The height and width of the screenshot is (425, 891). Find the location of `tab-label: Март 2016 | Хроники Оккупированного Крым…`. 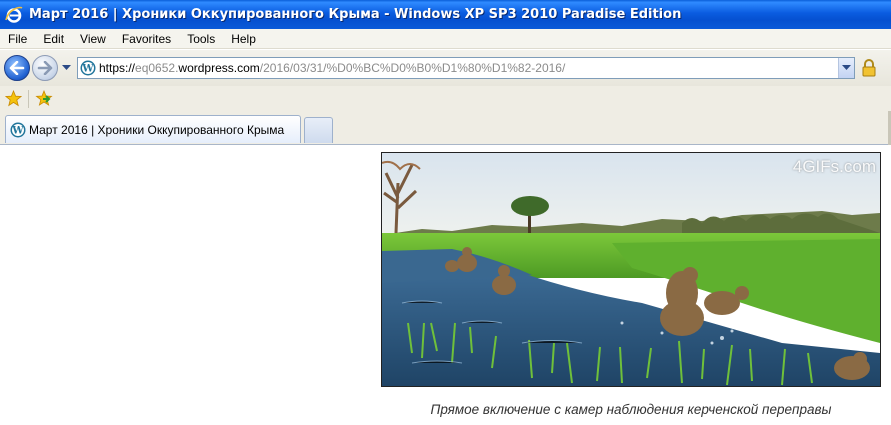

tab-label: Март 2016 | Хроники Оккупированного Крым… is located at coordinates (157, 129).